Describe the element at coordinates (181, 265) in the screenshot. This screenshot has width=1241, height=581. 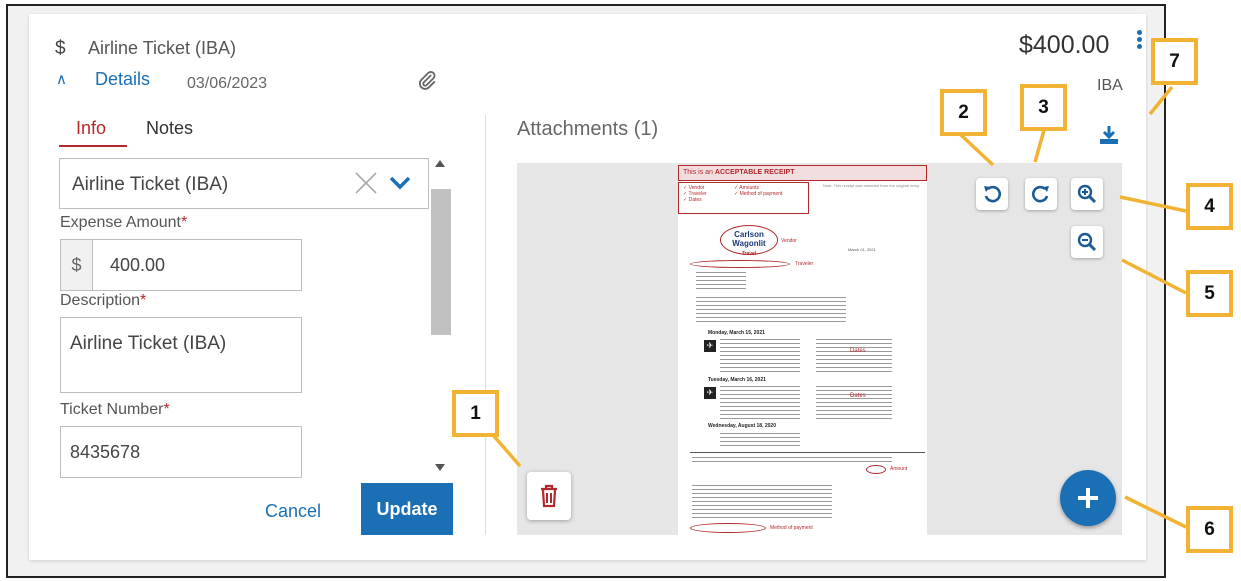
I see `expense-amount-field` at that location.